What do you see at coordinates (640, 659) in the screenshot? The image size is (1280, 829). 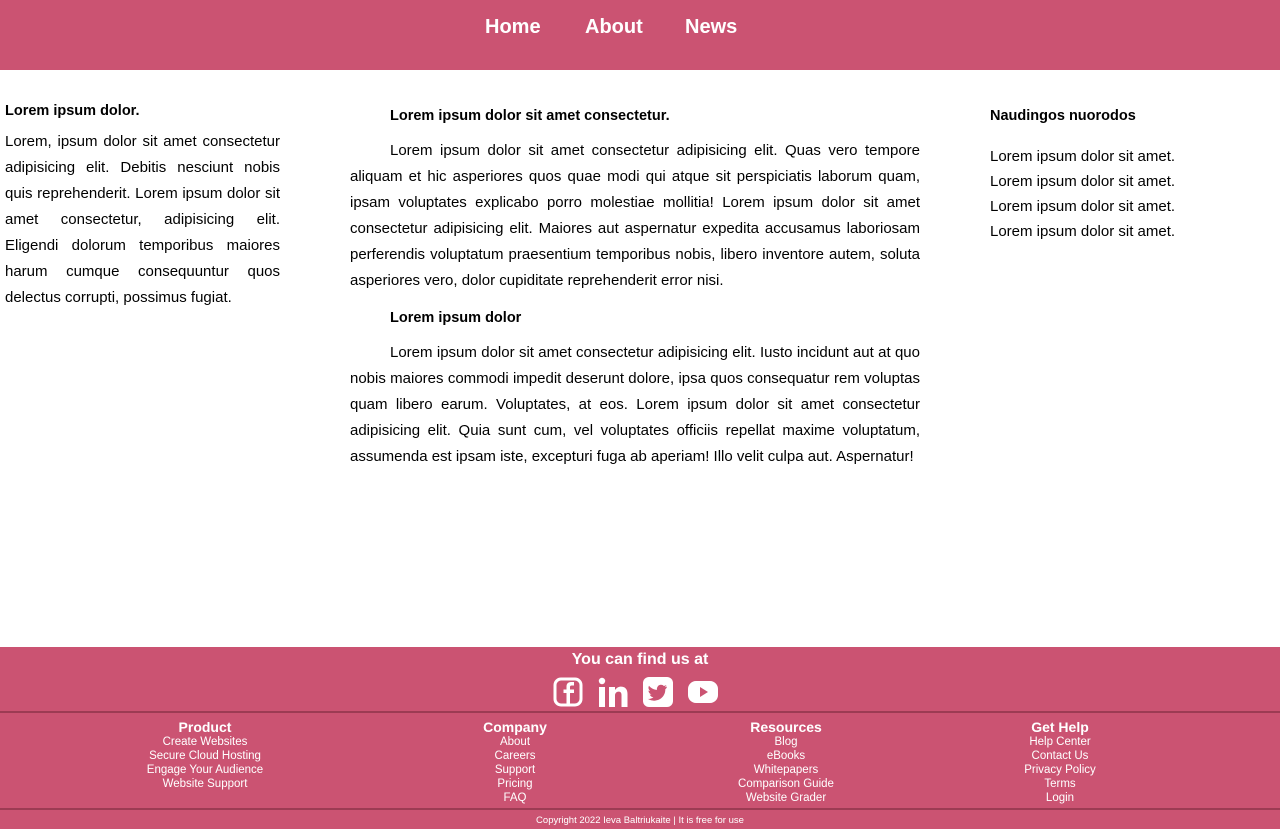 I see `find-us-heading: You can find us at` at bounding box center [640, 659].